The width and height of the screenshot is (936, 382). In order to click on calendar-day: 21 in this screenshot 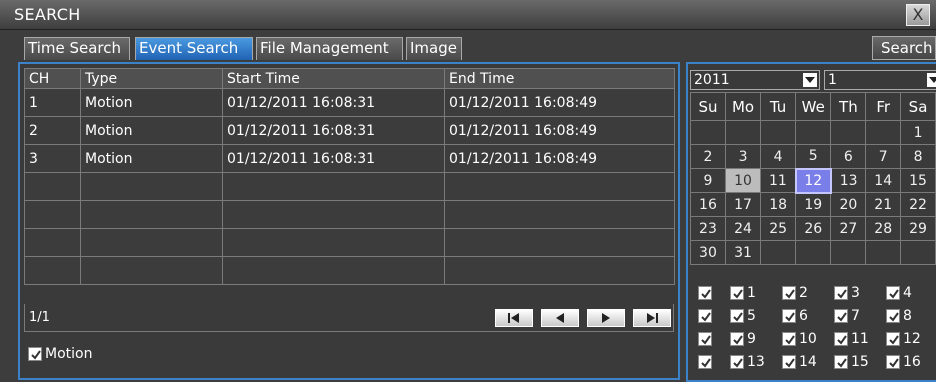, I will do `click(883, 204)`.